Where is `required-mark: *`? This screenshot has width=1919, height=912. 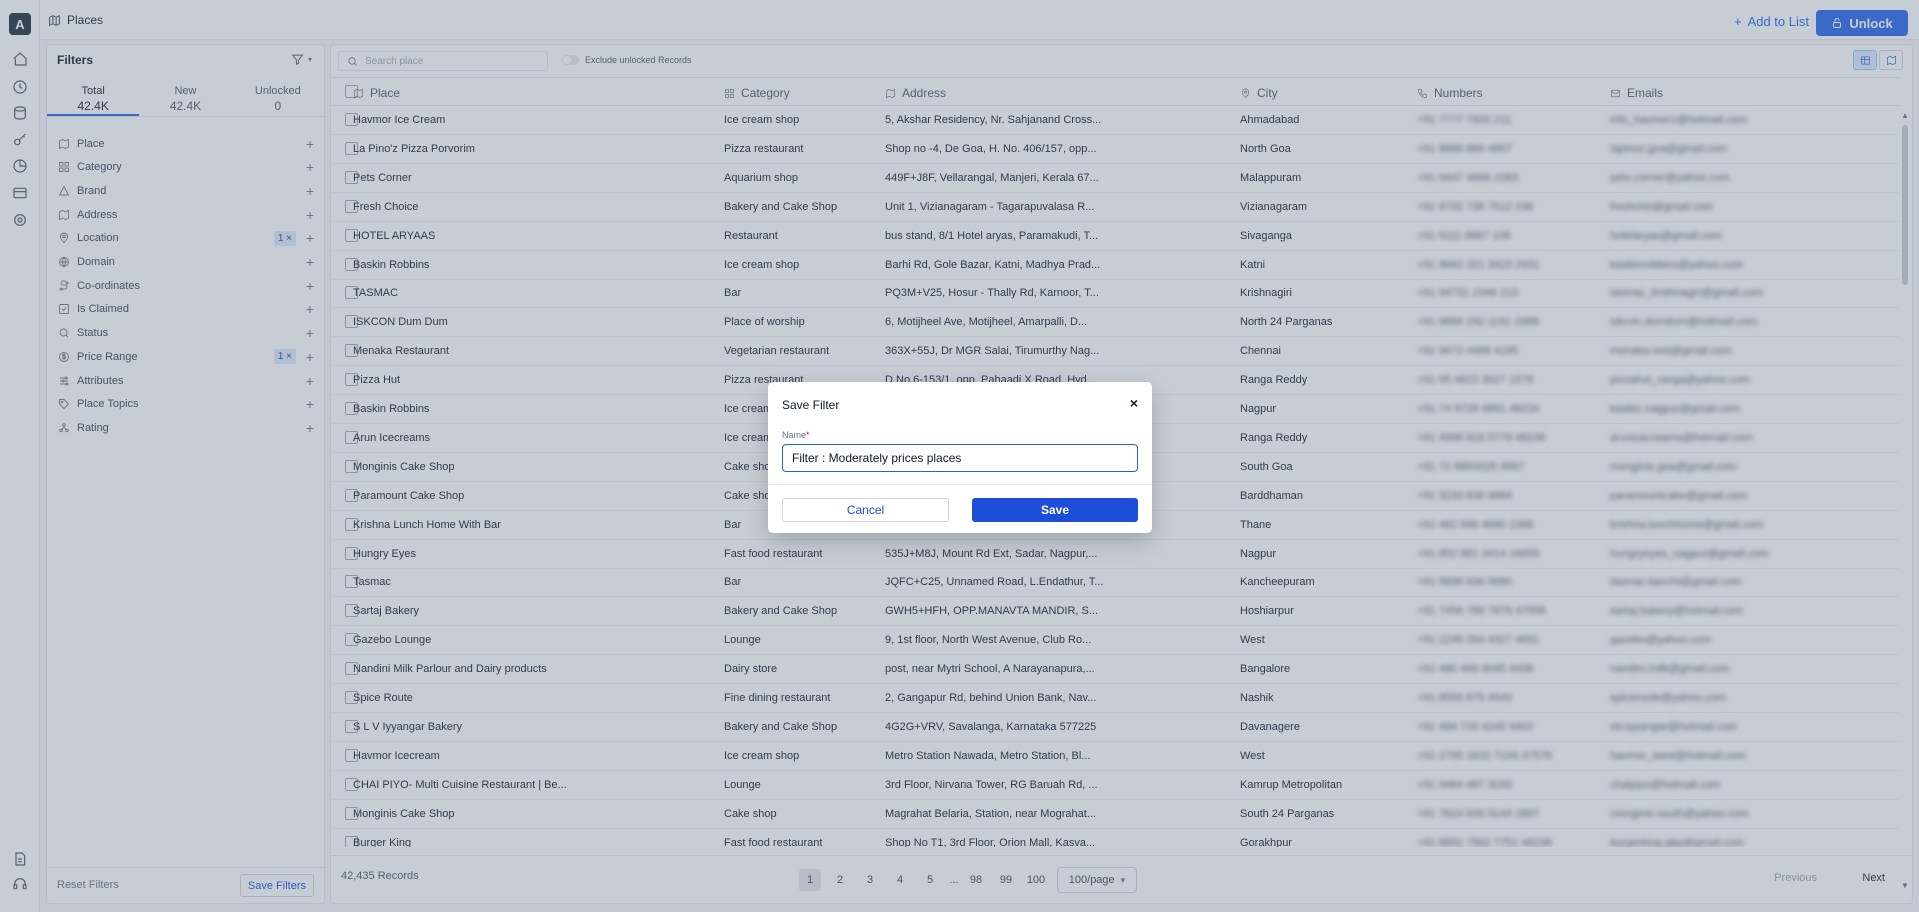 required-mark: * is located at coordinates (808, 435).